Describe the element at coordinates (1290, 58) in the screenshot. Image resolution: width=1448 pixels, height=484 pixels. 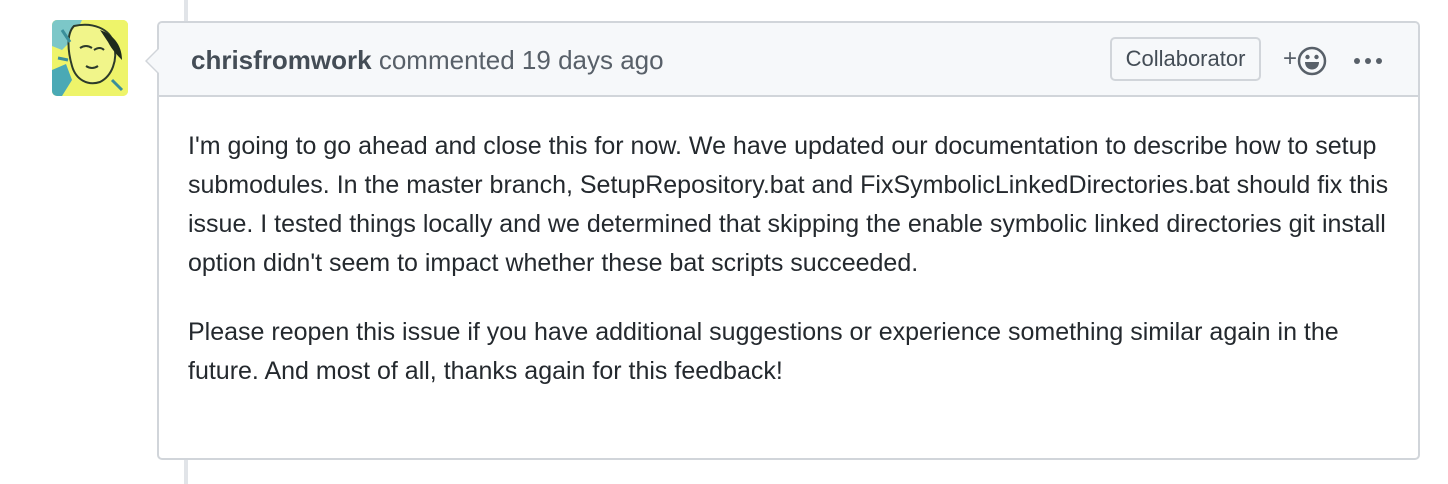
I see `plus-icon: +` at that location.